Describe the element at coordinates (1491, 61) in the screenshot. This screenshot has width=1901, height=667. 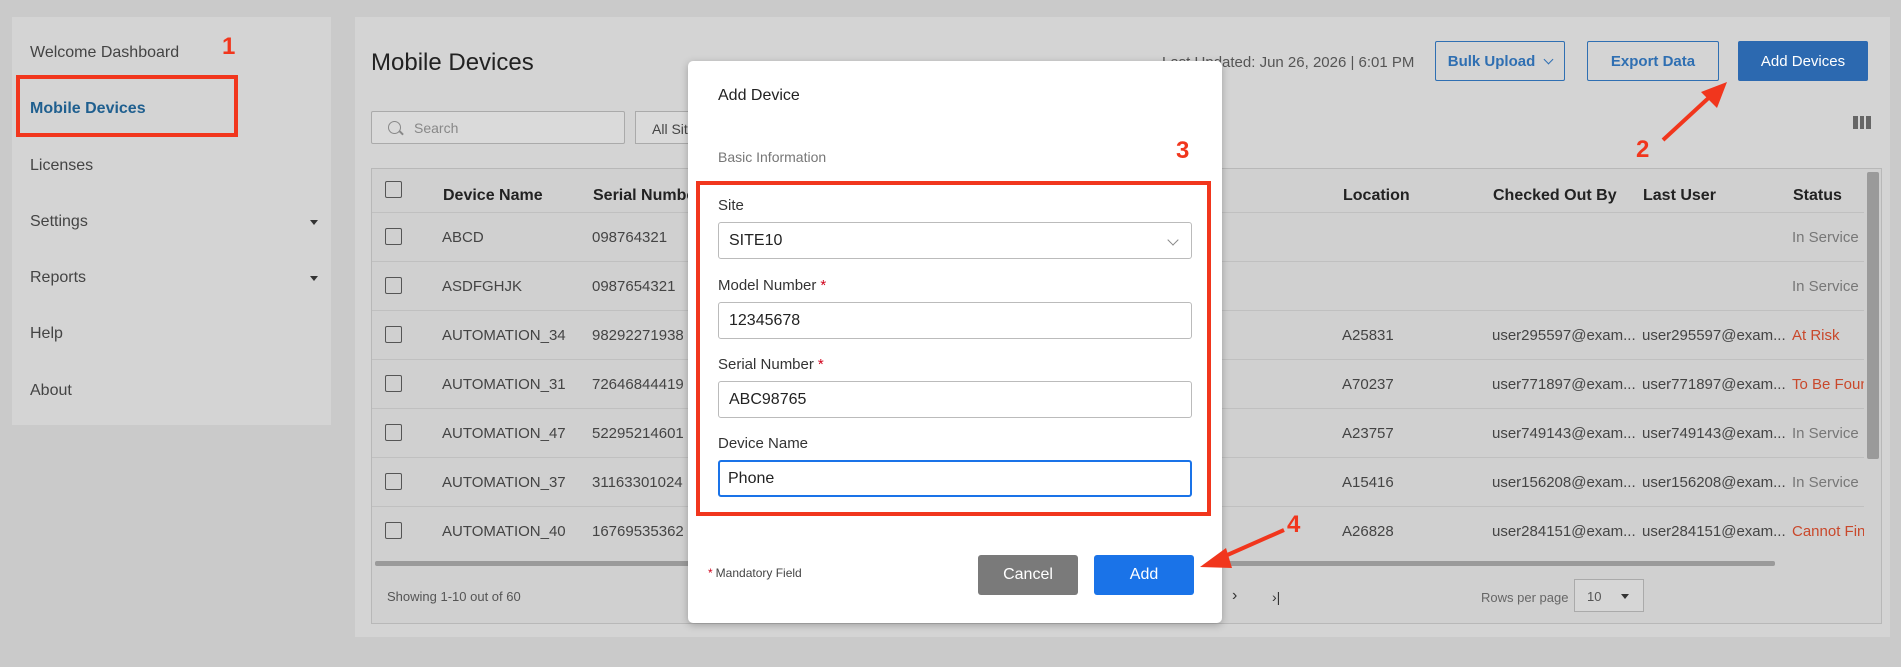
I see `bulk-upload-label: Bulk Upload` at that location.